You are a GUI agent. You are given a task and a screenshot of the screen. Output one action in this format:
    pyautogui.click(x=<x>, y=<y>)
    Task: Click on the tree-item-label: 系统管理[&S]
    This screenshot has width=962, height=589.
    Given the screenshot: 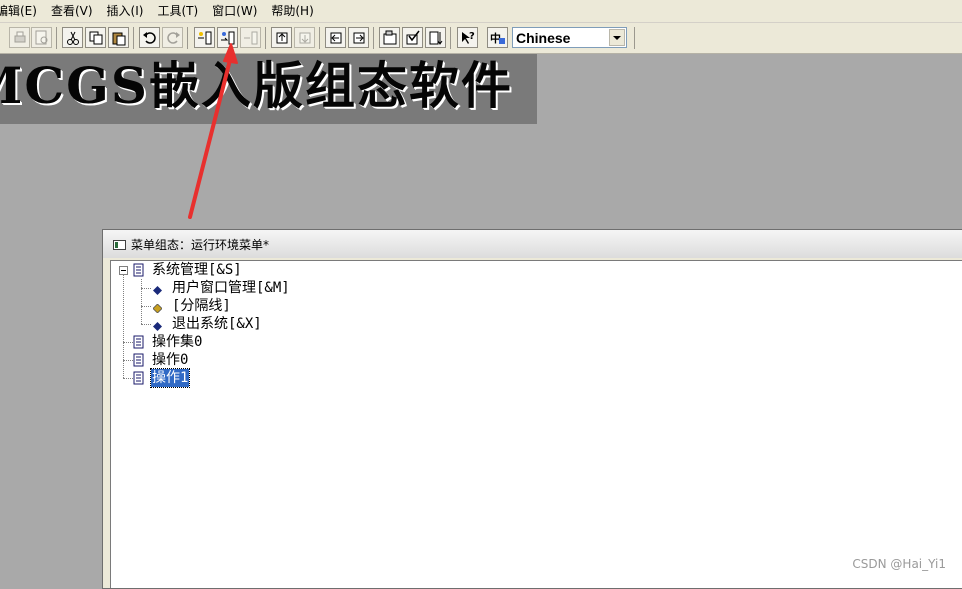 What is the action you would take?
    pyautogui.click(x=197, y=270)
    